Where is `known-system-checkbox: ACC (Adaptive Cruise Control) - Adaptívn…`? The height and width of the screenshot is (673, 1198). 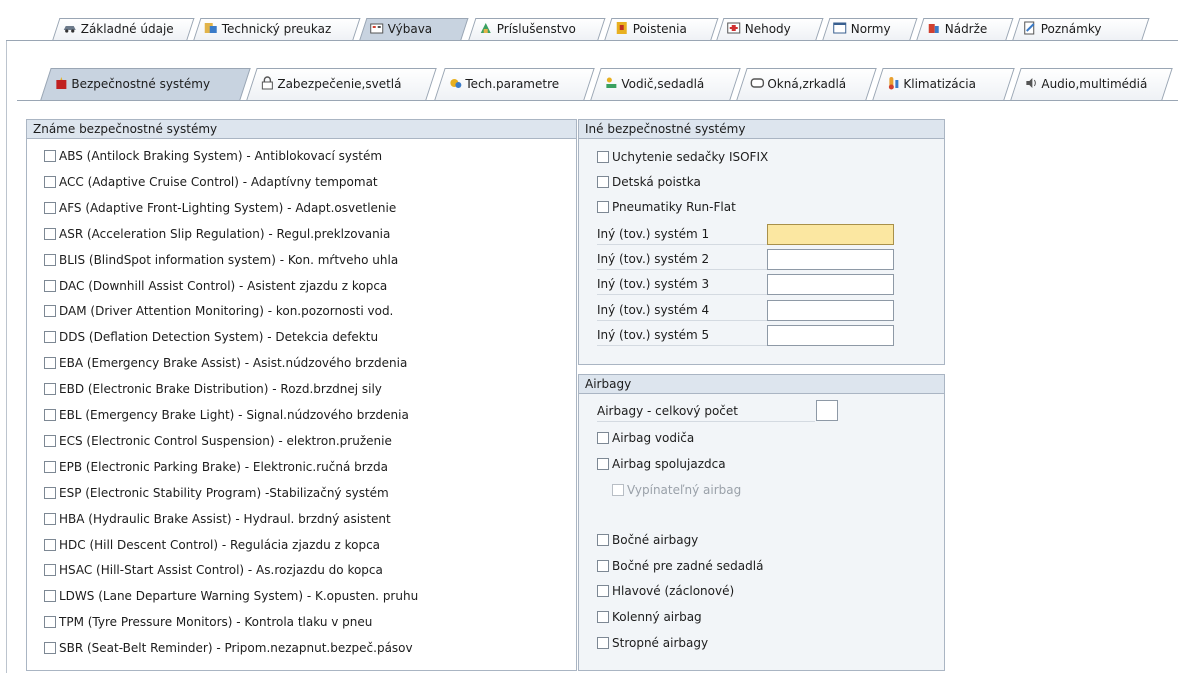 known-system-checkbox: ACC (Adaptive Cruise Control) - Adaptívn… is located at coordinates (211, 182).